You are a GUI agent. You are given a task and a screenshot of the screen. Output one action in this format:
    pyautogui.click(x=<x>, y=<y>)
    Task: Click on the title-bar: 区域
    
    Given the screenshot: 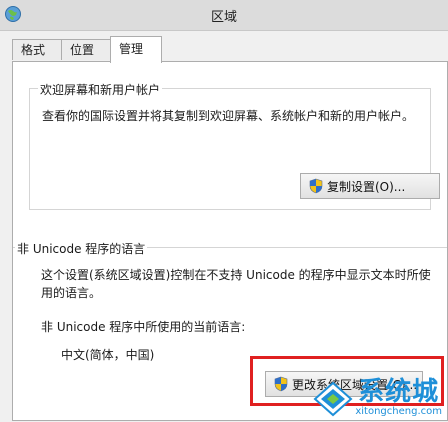 What is the action you would take?
    pyautogui.click(x=224, y=15)
    